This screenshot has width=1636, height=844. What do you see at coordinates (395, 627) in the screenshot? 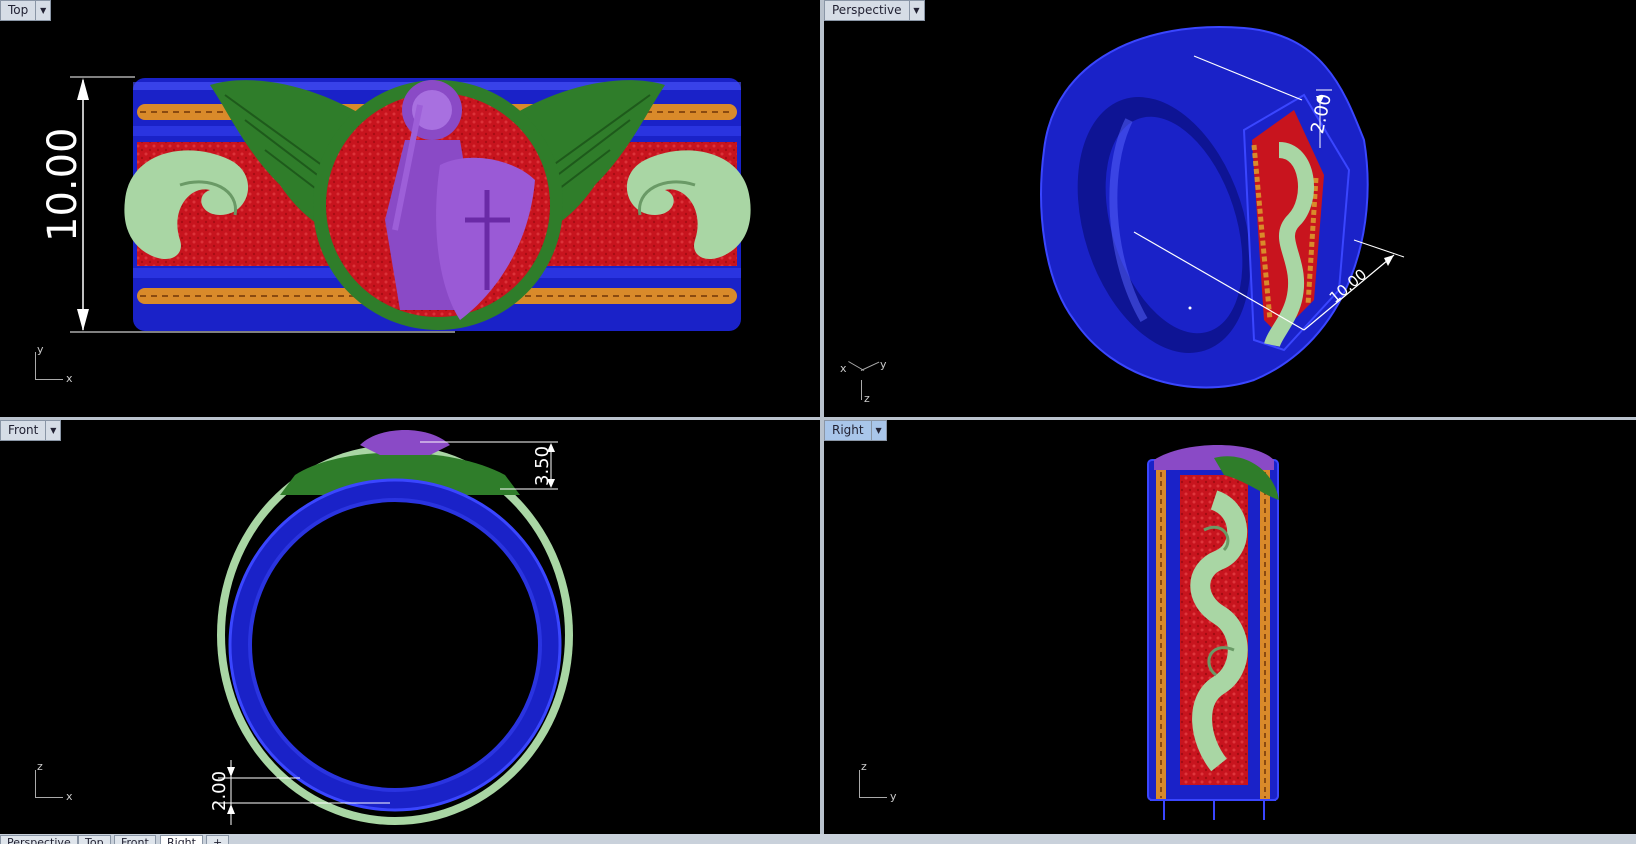
I see `front-view-scene` at bounding box center [395, 627].